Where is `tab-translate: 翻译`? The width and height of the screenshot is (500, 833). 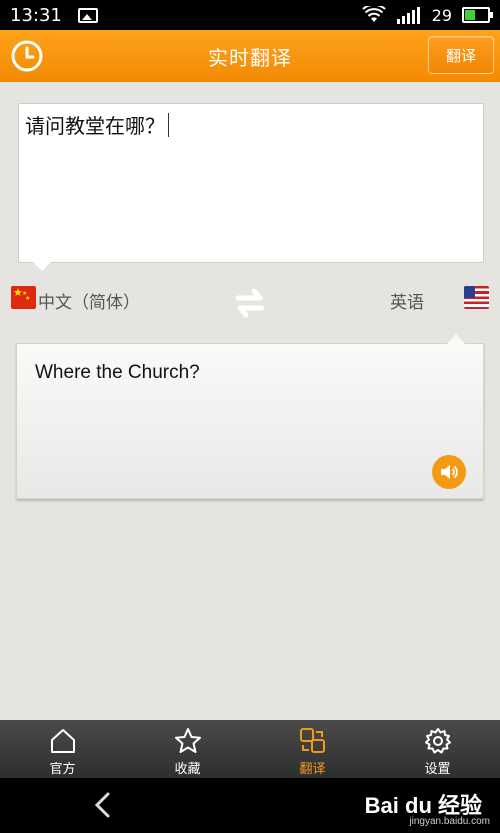 tab-translate: 翻译 is located at coordinates (312, 749).